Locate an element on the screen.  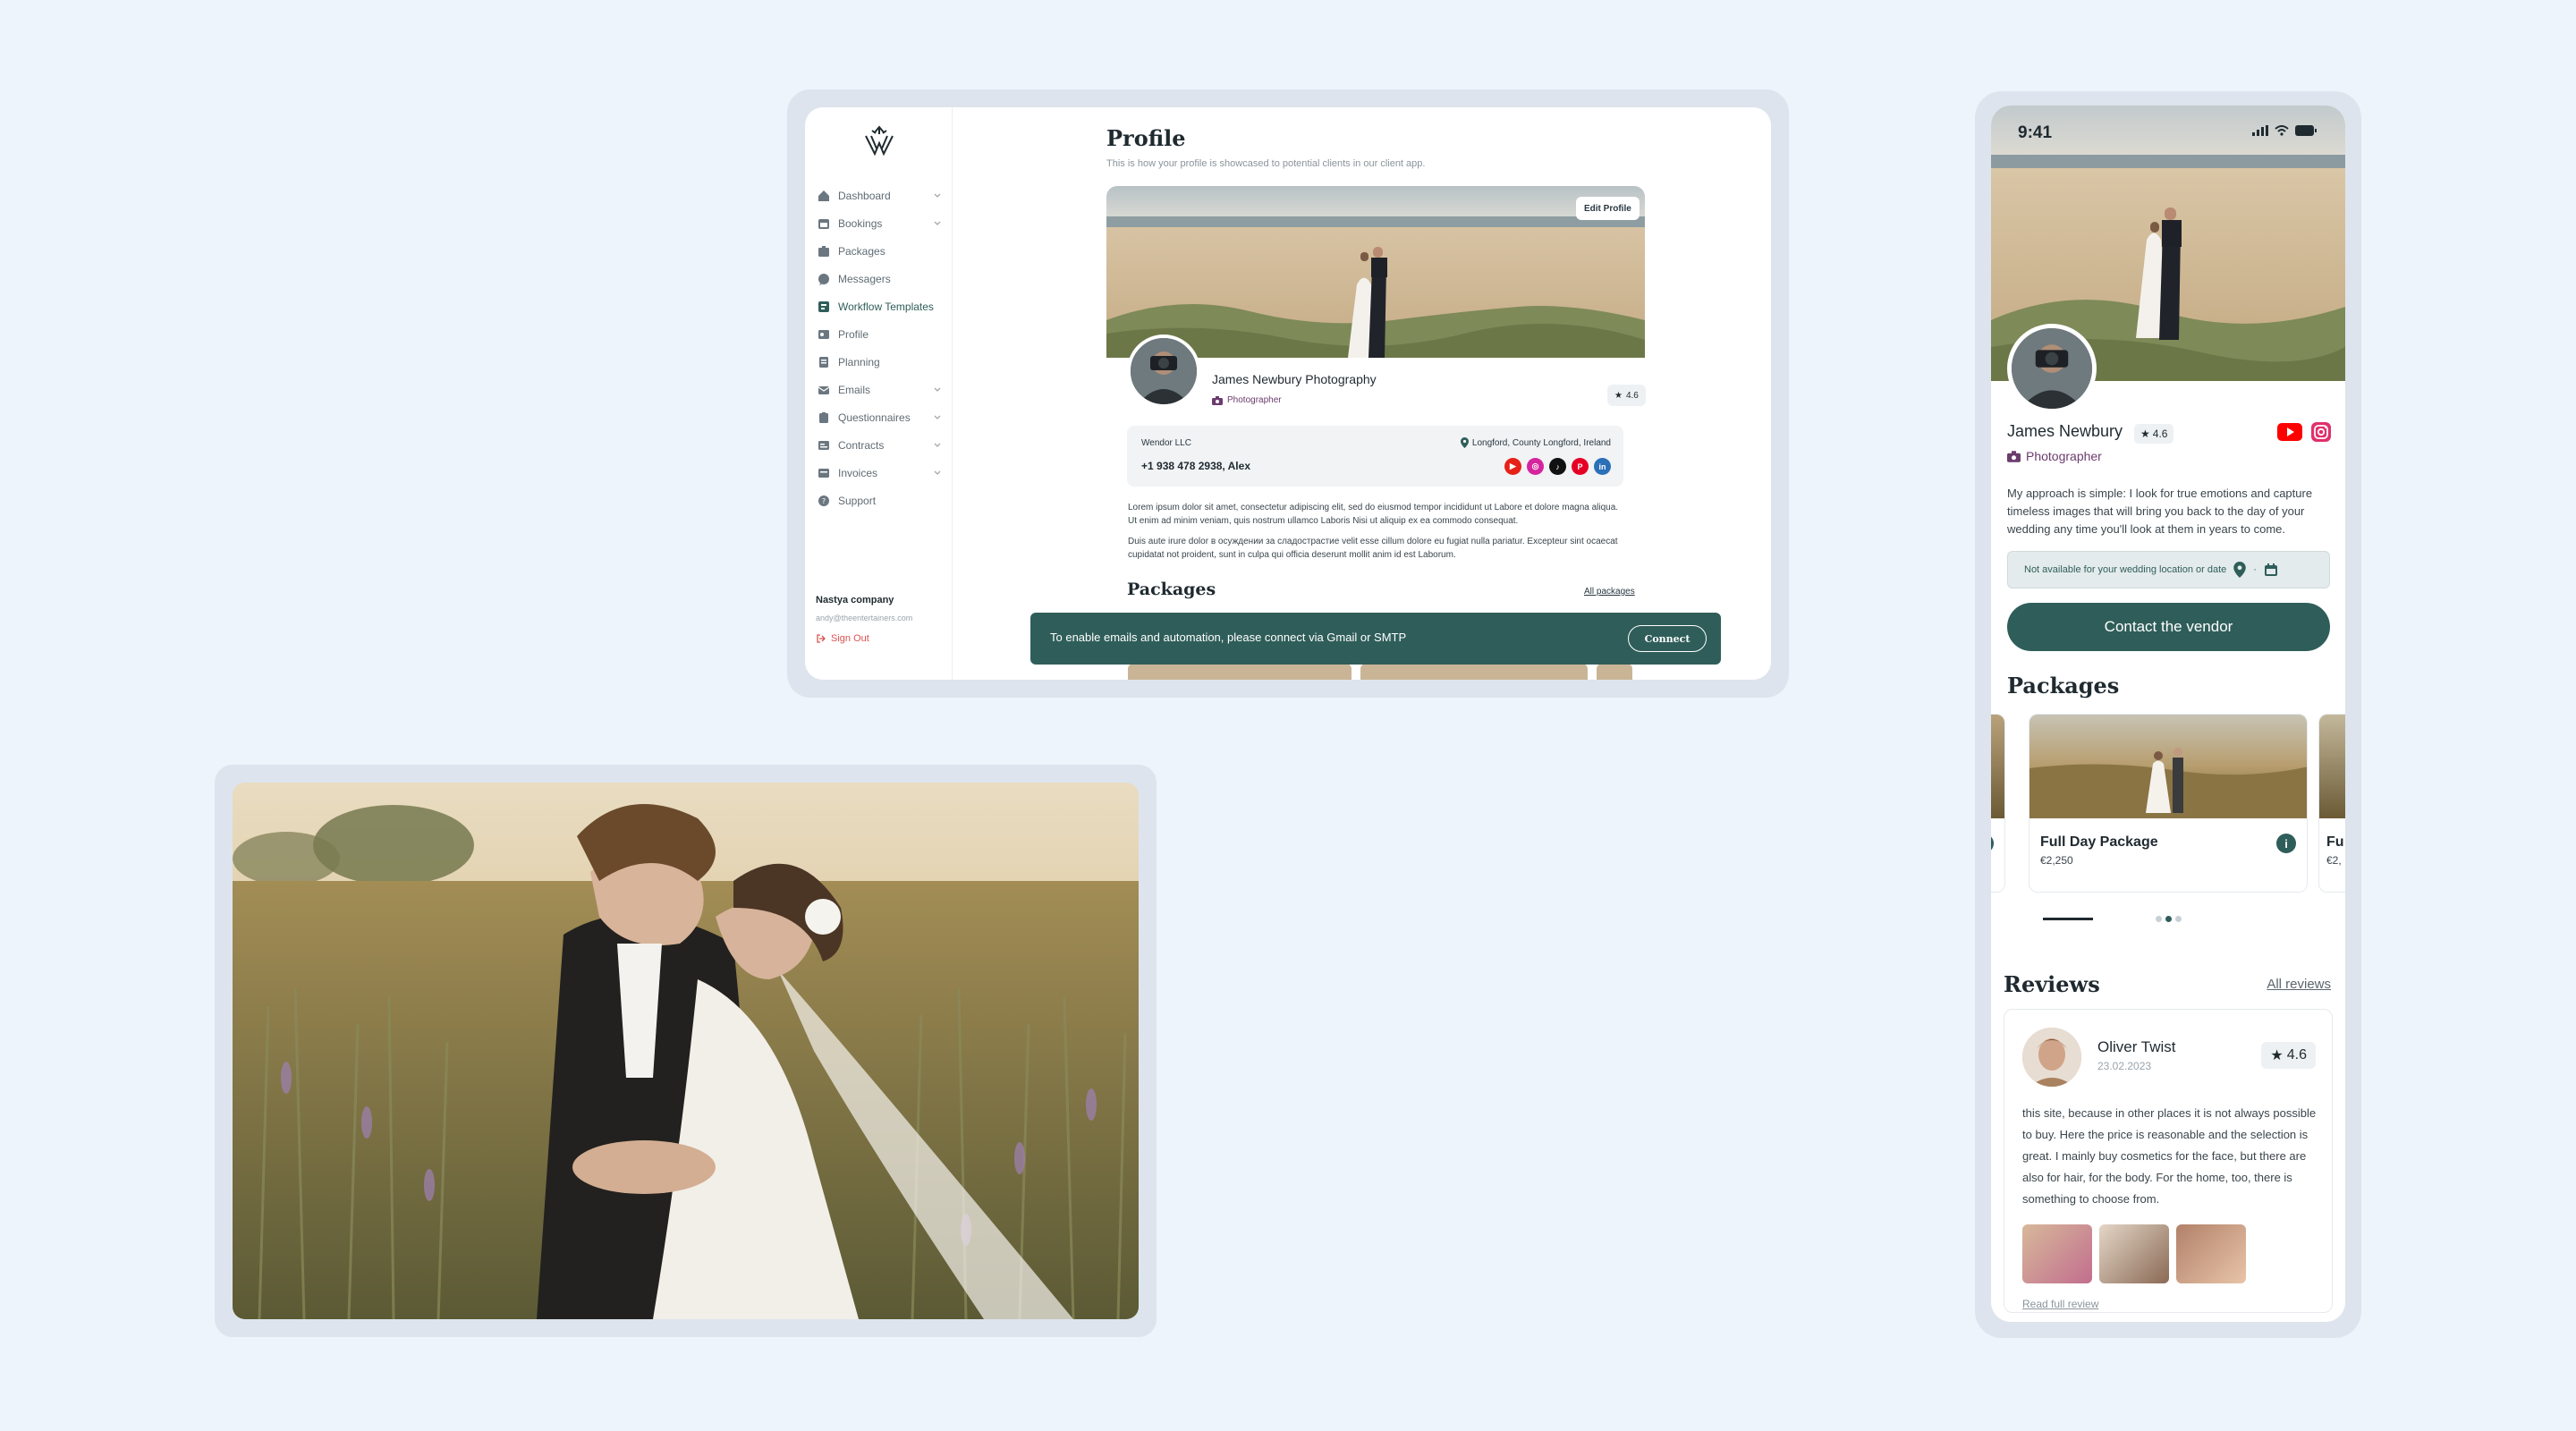
sidebar-item-packages: Packages is located at coordinates (882, 251).